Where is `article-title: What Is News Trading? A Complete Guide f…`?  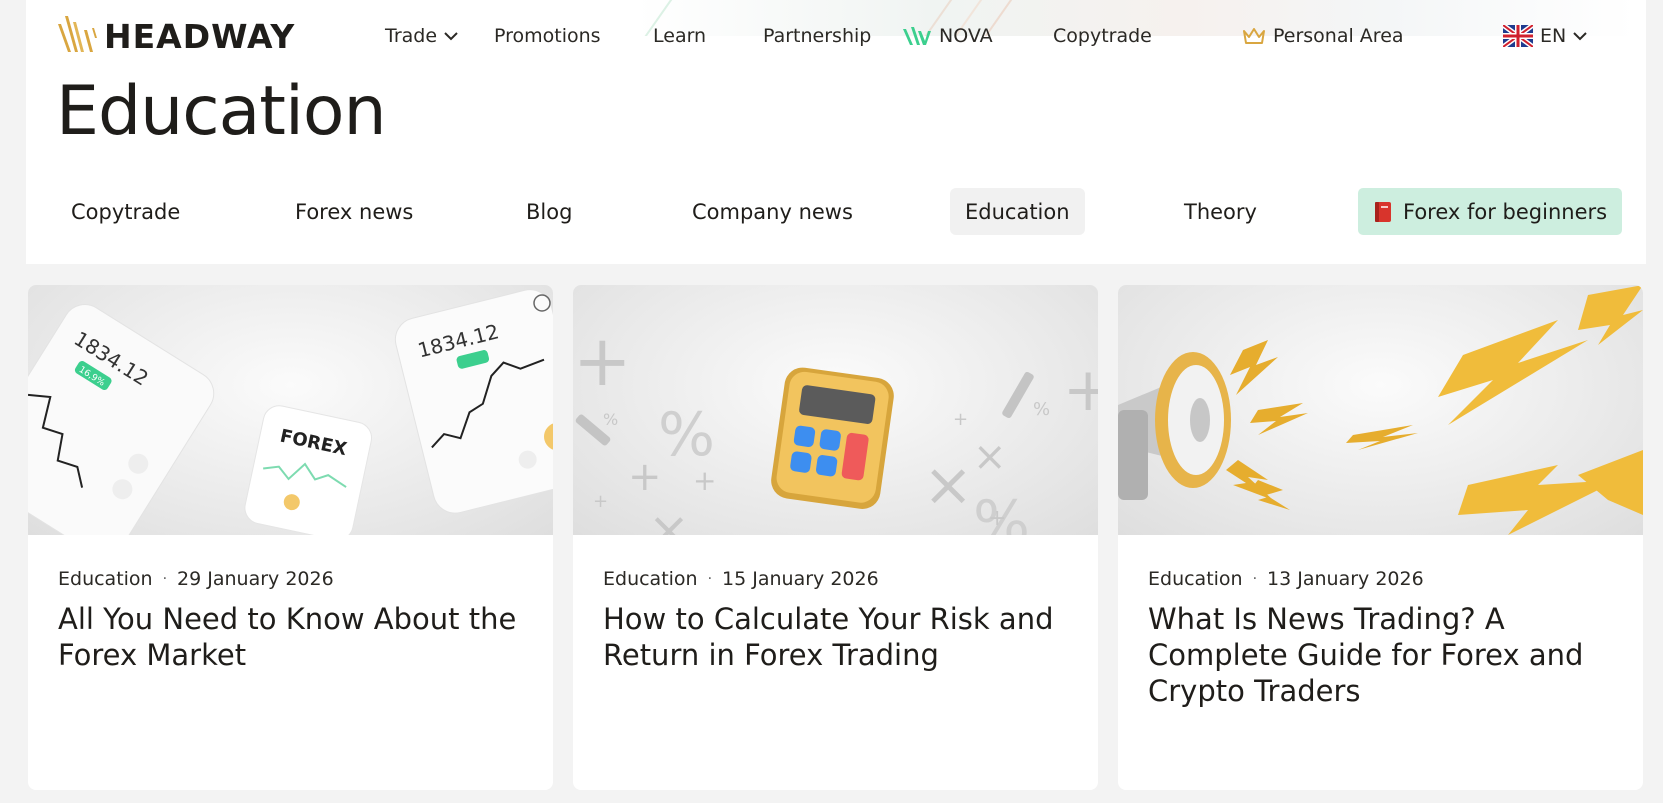
article-title: What Is News Trading? A Complete Guide f… is located at coordinates (1383, 655).